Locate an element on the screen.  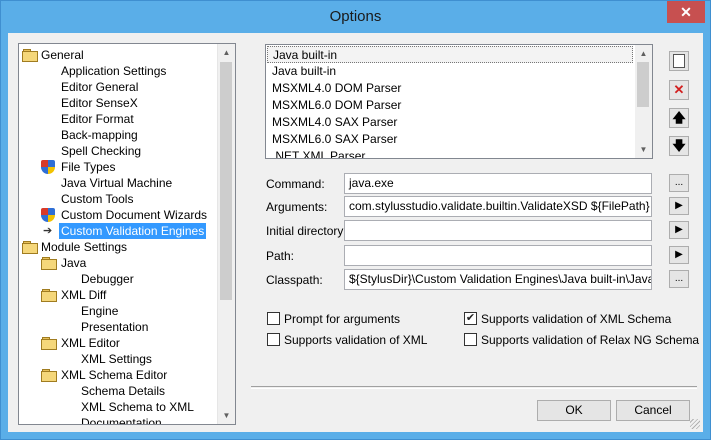
tree-item-label: Spell Checking is located at coordinates (101, 151).